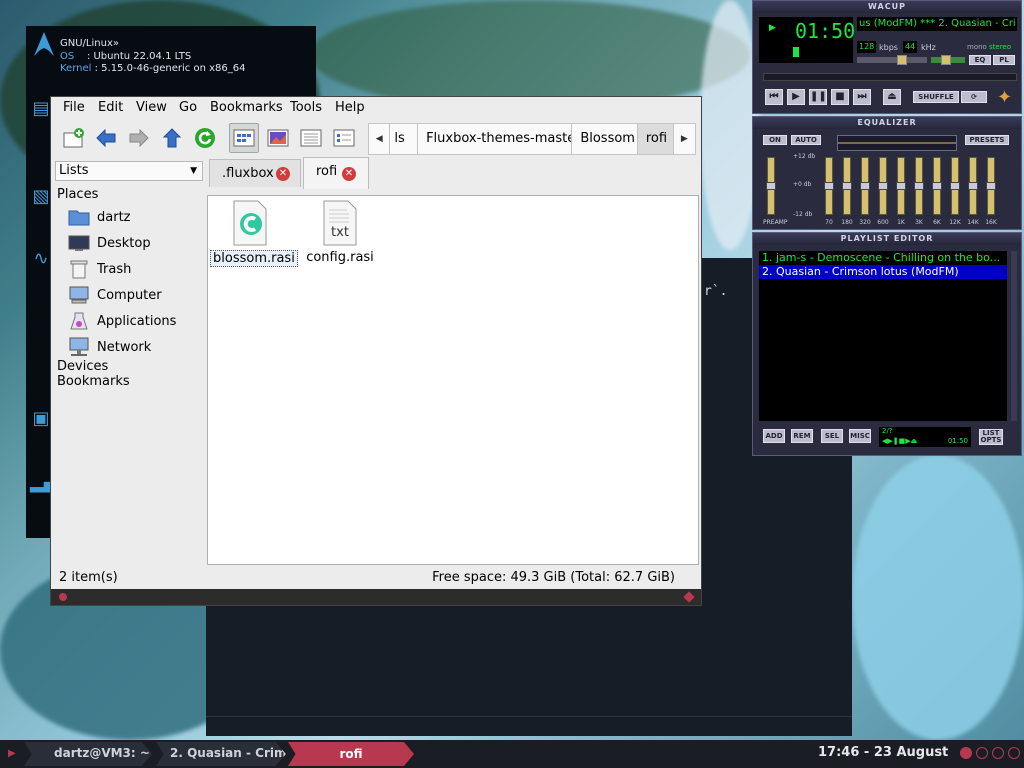  What do you see at coordinates (840, 97) in the screenshot?
I see `stop-button: ■` at bounding box center [840, 97].